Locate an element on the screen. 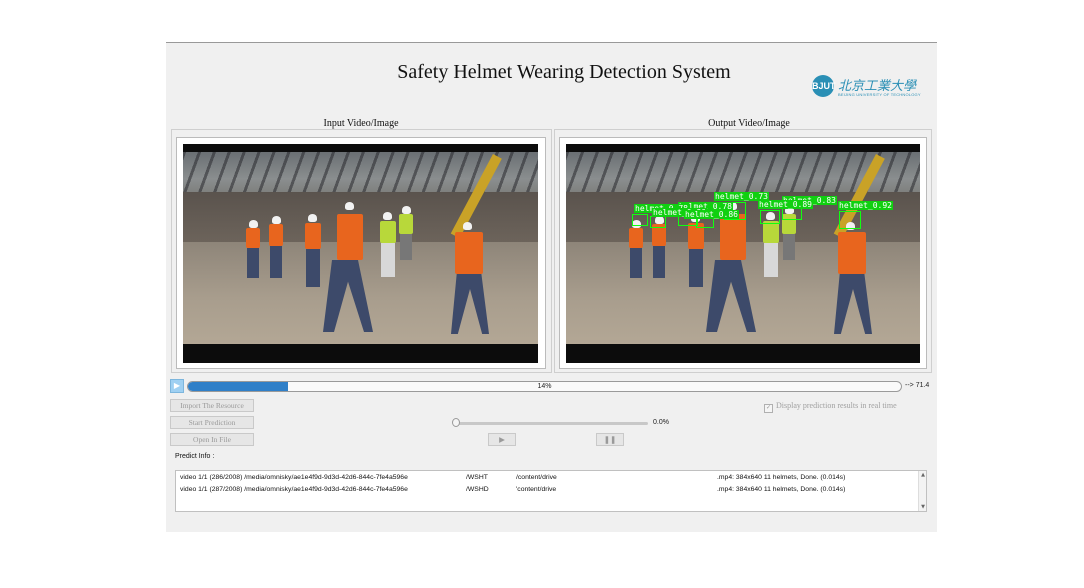  logo-badge-icon: BJUT is located at coordinates (824, 86).